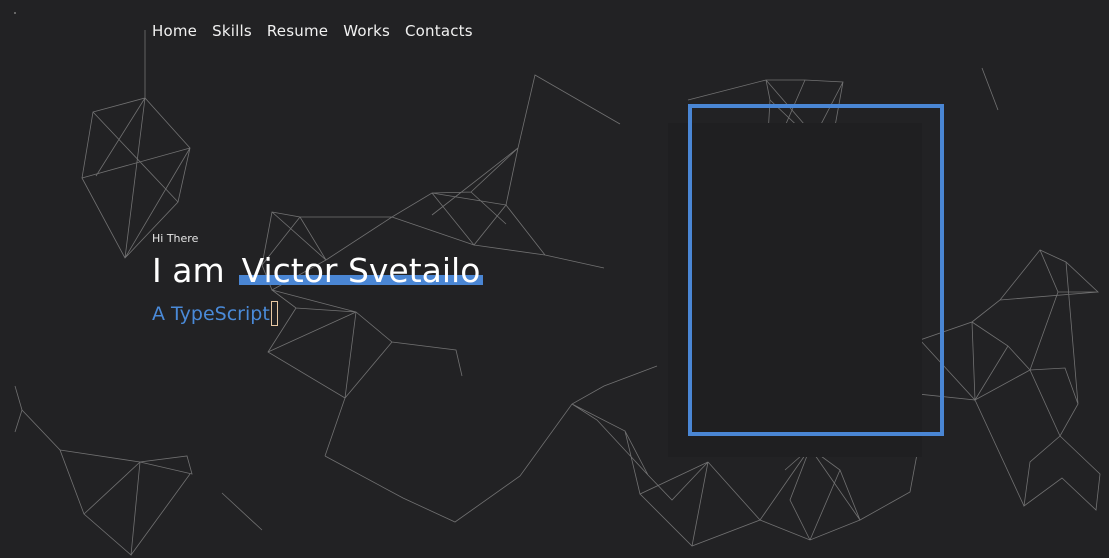  Describe the element at coordinates (317, 313) in the screenshot. I see `hero-role: A TypeScript` at that location.